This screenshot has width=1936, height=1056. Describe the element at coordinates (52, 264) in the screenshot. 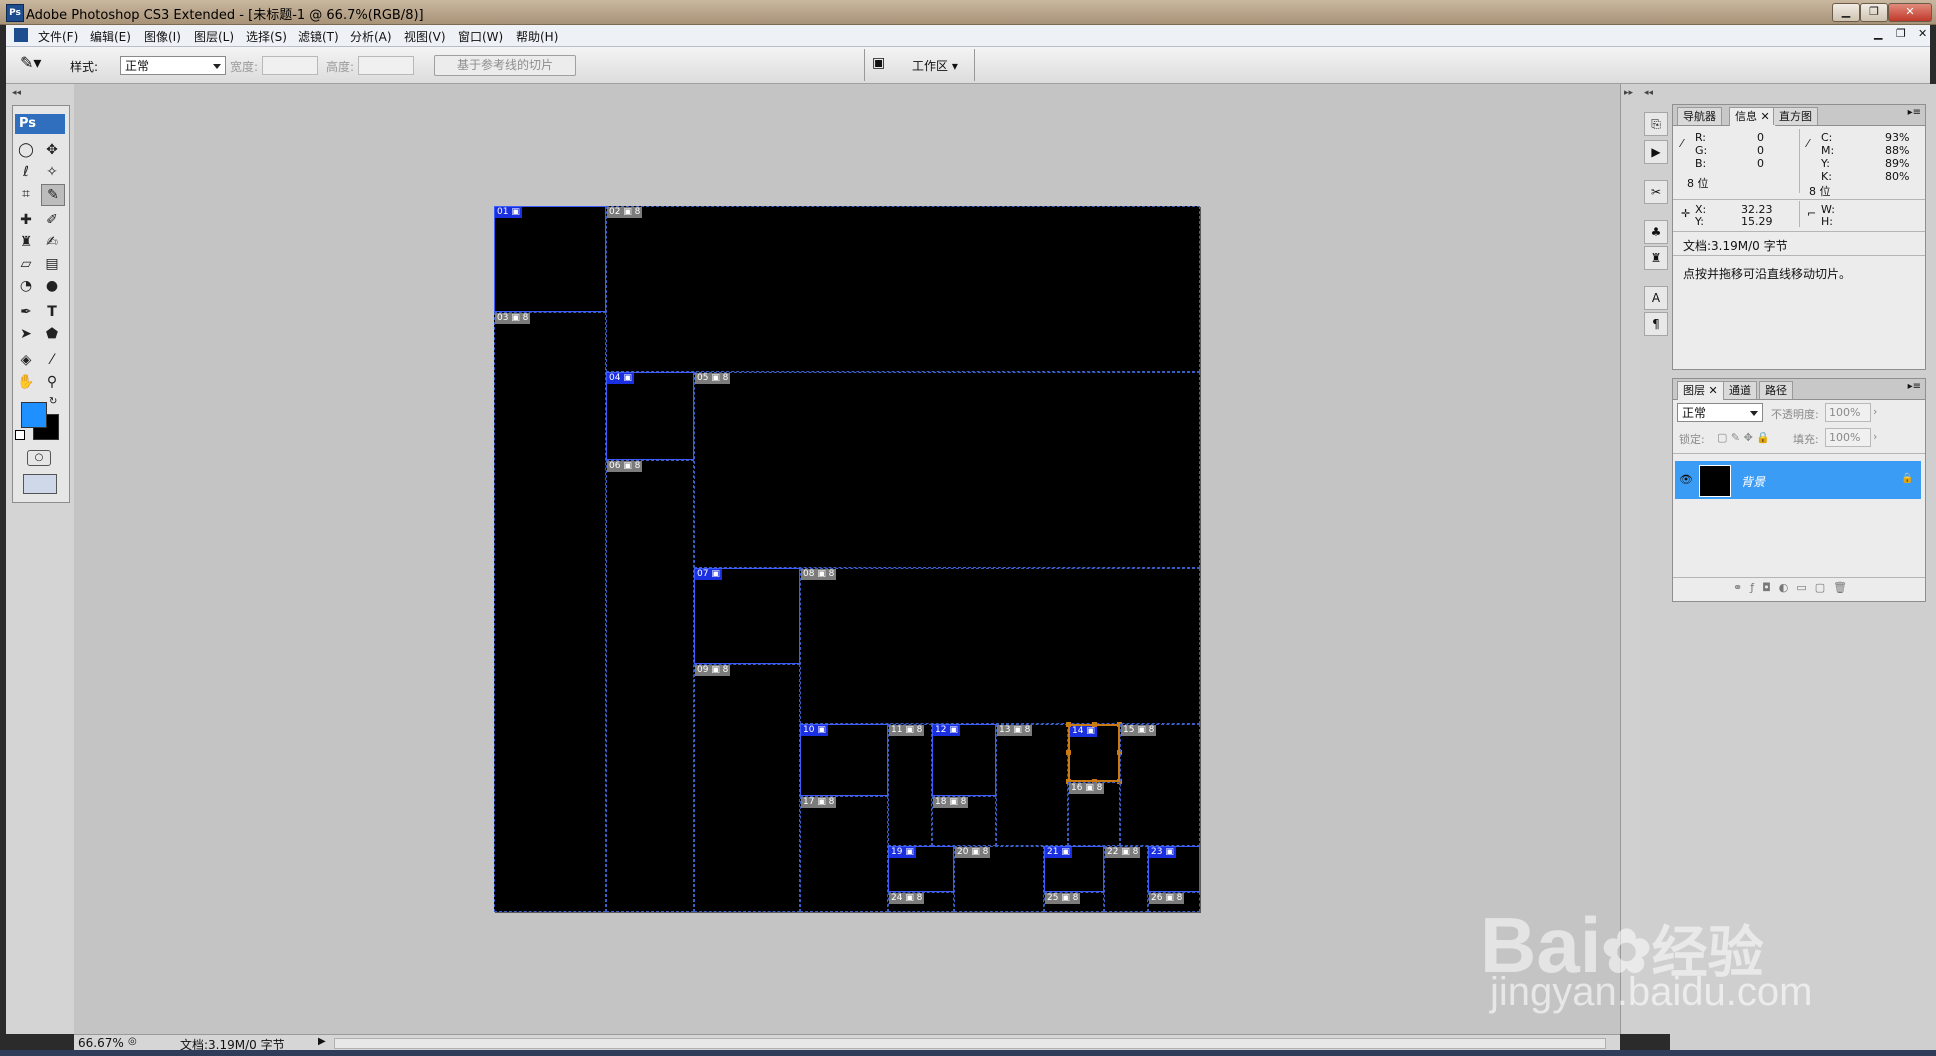

I see `gradient-tool-icon: ▤` at that location.